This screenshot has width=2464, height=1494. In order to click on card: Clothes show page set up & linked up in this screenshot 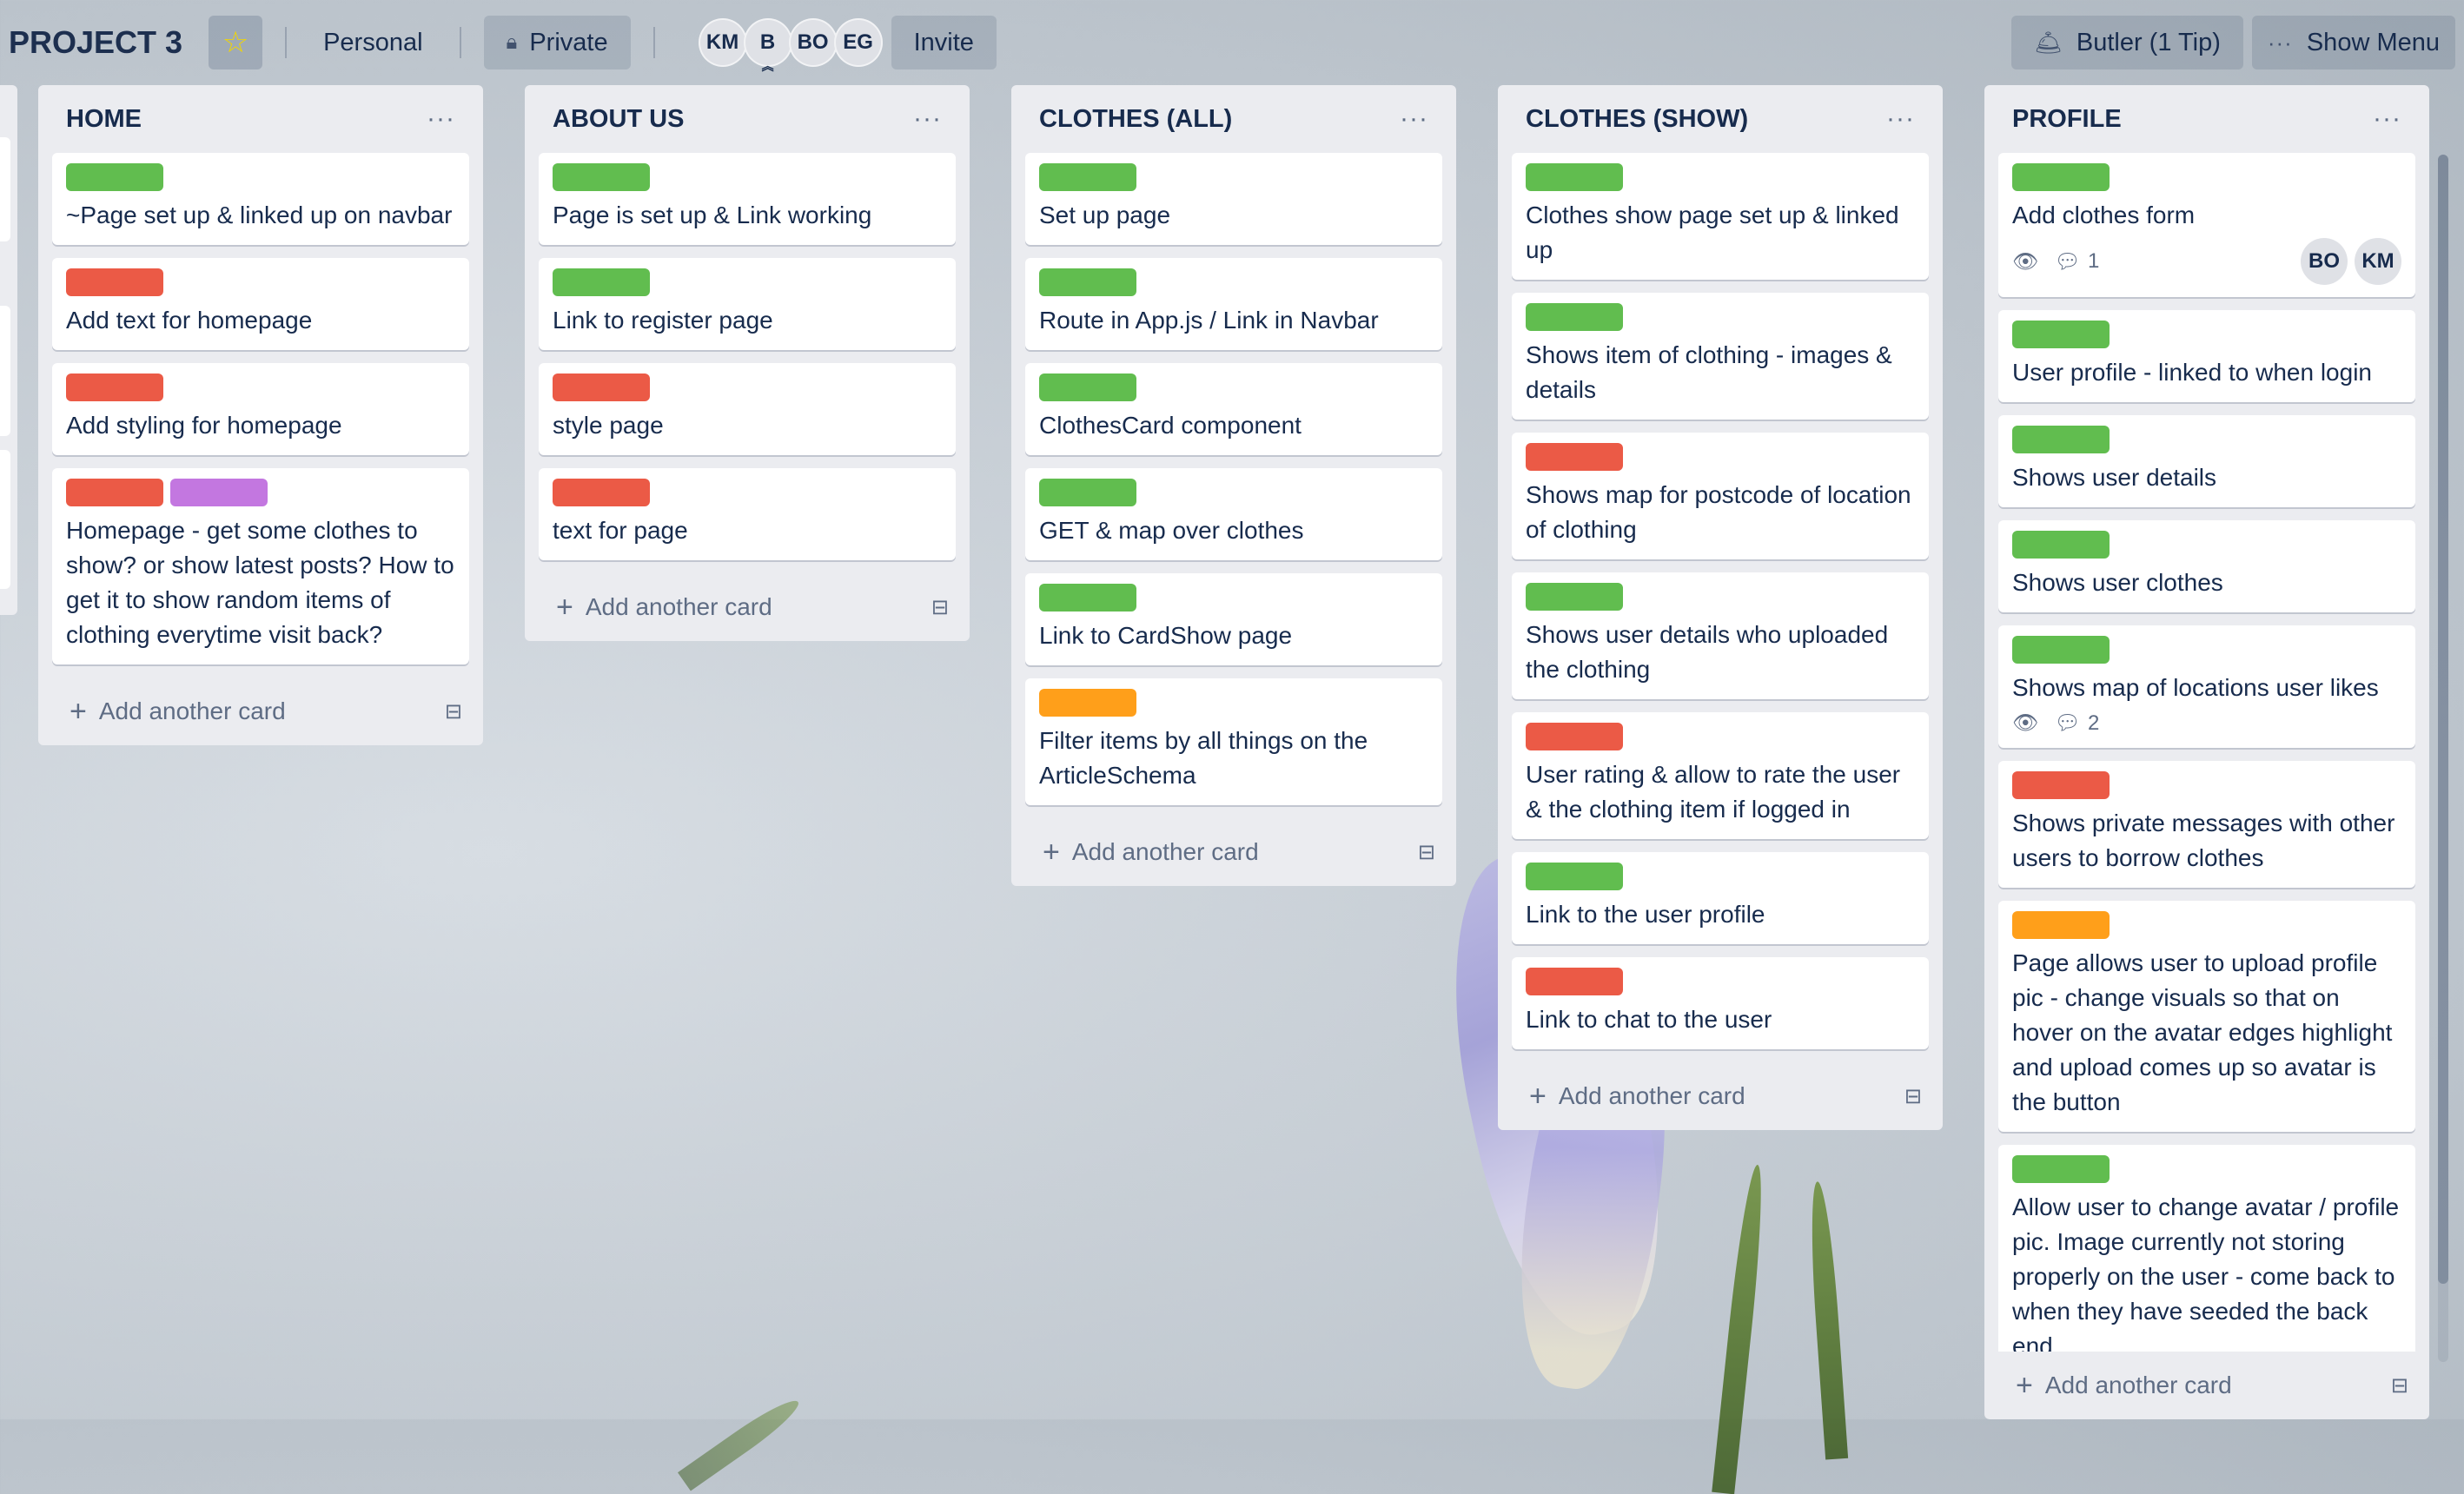, I will do `click(1720, 217)`.